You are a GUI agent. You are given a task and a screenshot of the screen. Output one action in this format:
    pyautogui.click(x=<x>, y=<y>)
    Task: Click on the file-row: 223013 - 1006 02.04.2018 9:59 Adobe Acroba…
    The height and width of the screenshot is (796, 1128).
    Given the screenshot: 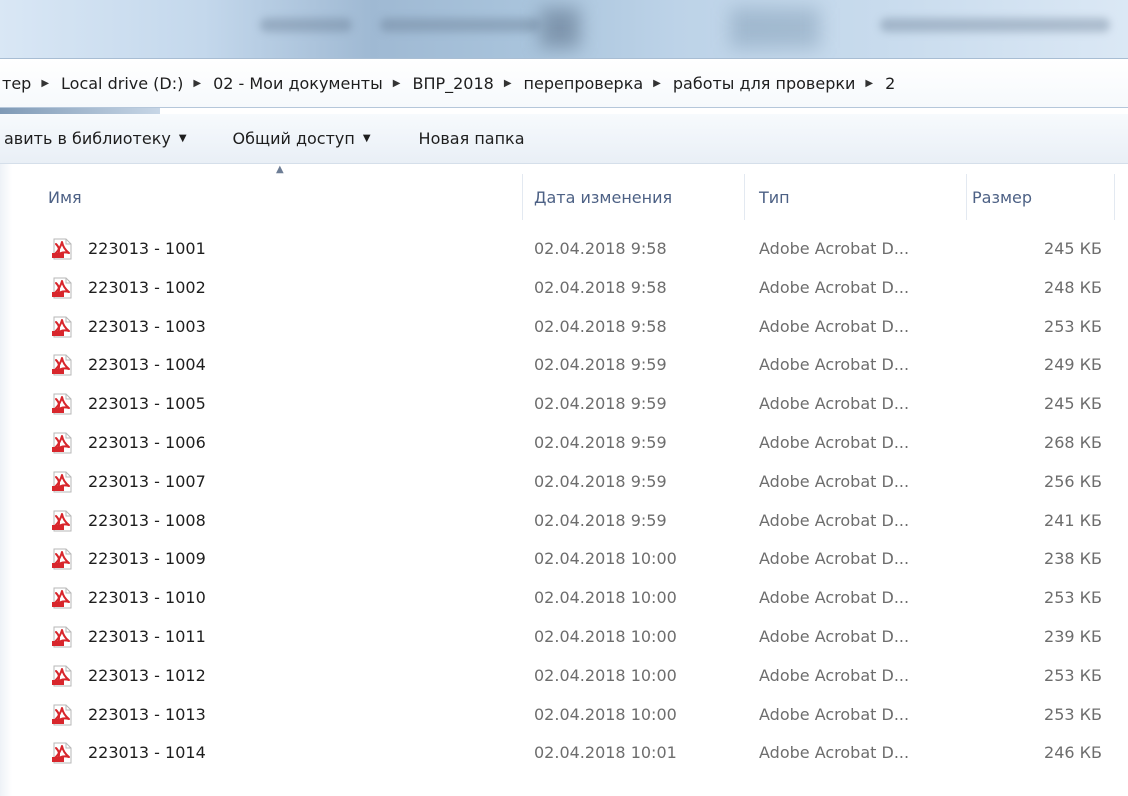 What is the action you would take?
    pyautogui.click(x=564, y=443)
    